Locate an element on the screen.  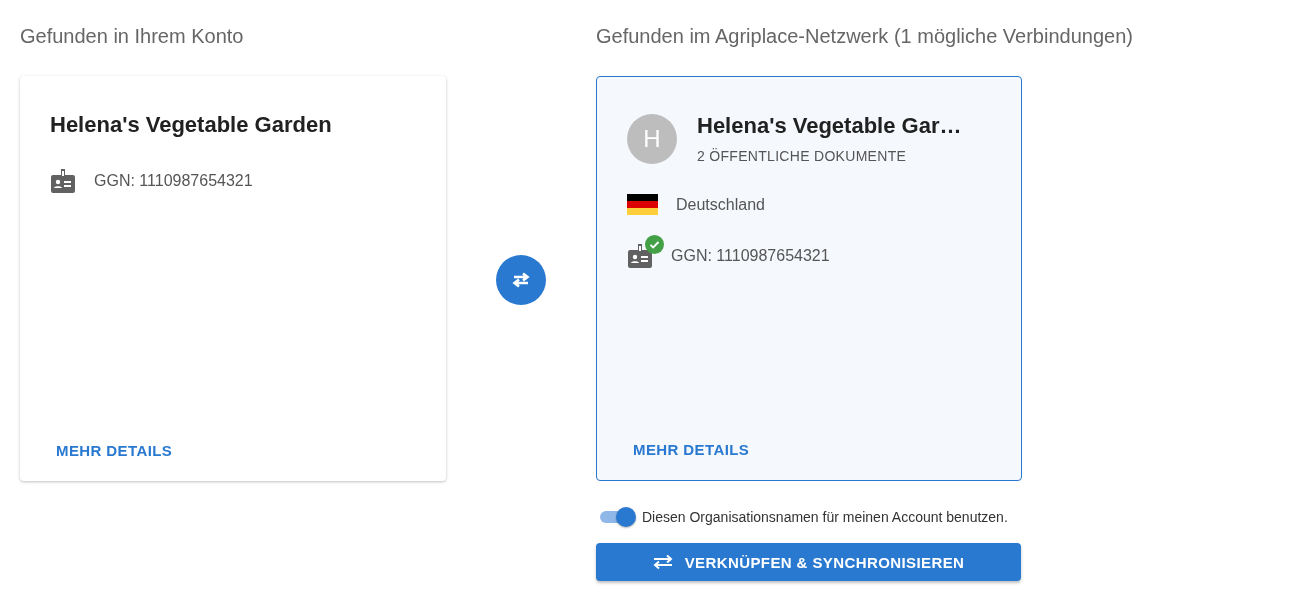
section-heading: Gefunden in Ihrem Konto is located at coordinates (132, 36).